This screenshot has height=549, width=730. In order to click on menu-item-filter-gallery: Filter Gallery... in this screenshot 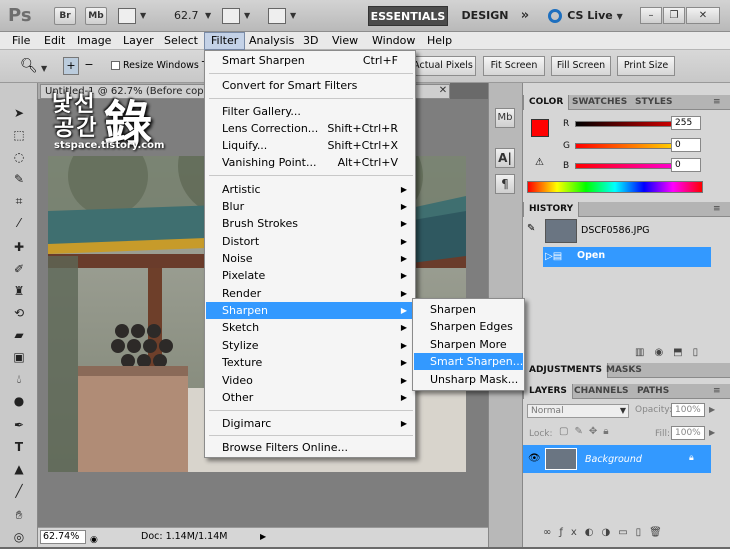, I will do `click(310, 111)`.